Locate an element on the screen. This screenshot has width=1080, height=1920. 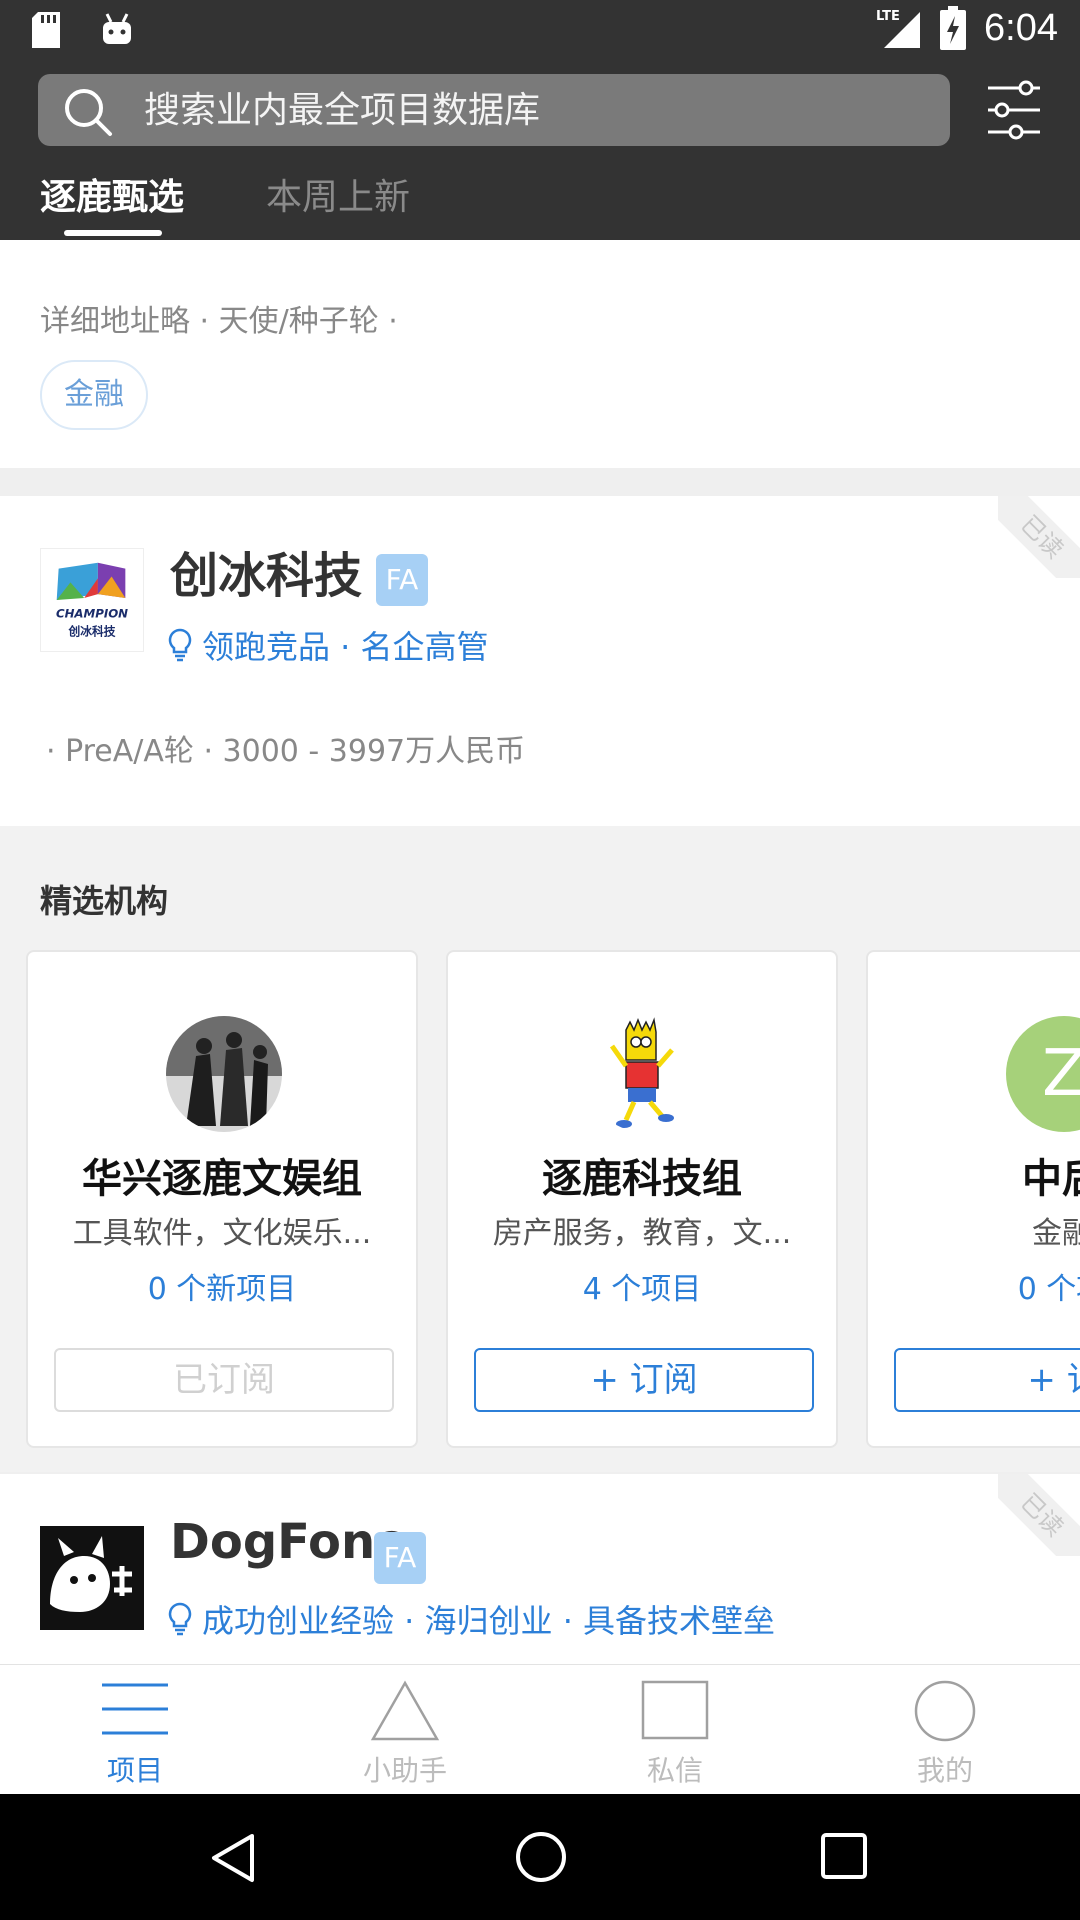
search-bar is located at coordinates (494, 110).